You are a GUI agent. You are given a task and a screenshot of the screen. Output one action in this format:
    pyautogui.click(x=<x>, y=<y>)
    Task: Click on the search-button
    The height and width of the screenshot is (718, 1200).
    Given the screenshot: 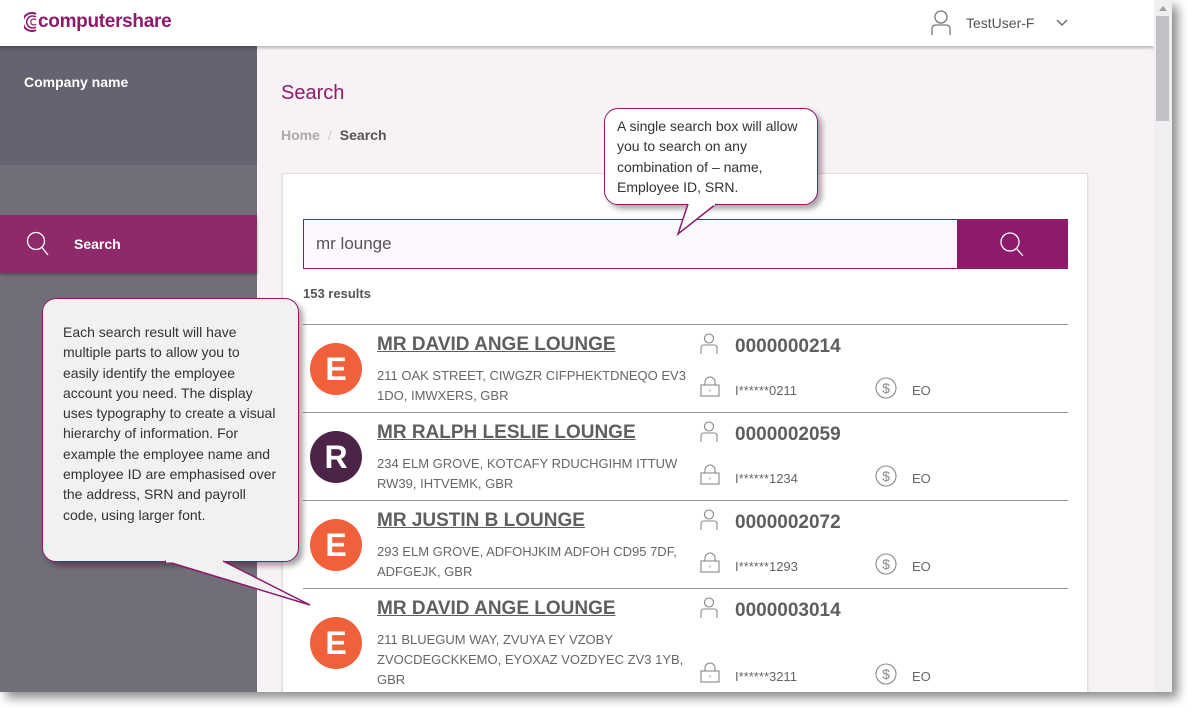 What is the action you would take?
    pyautogui.click(x=1012, y=244)
    